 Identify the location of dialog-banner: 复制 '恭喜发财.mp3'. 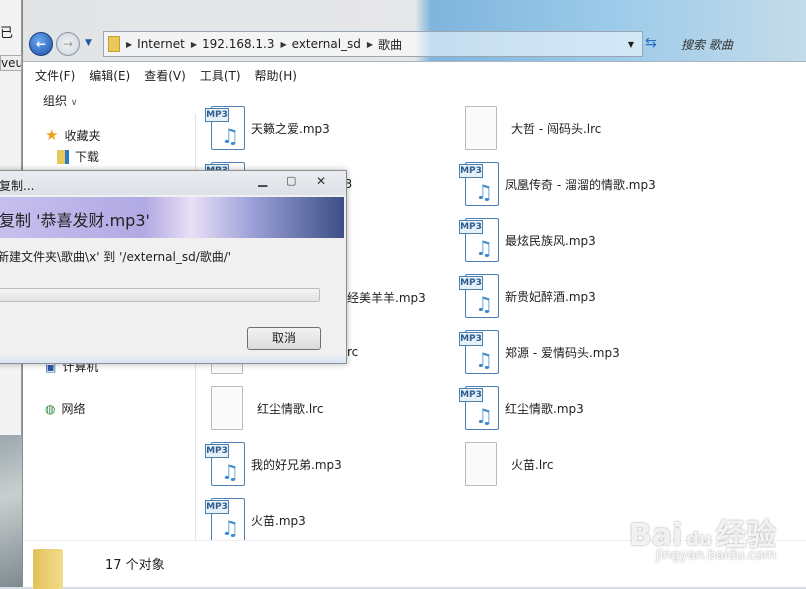
(172, 217).